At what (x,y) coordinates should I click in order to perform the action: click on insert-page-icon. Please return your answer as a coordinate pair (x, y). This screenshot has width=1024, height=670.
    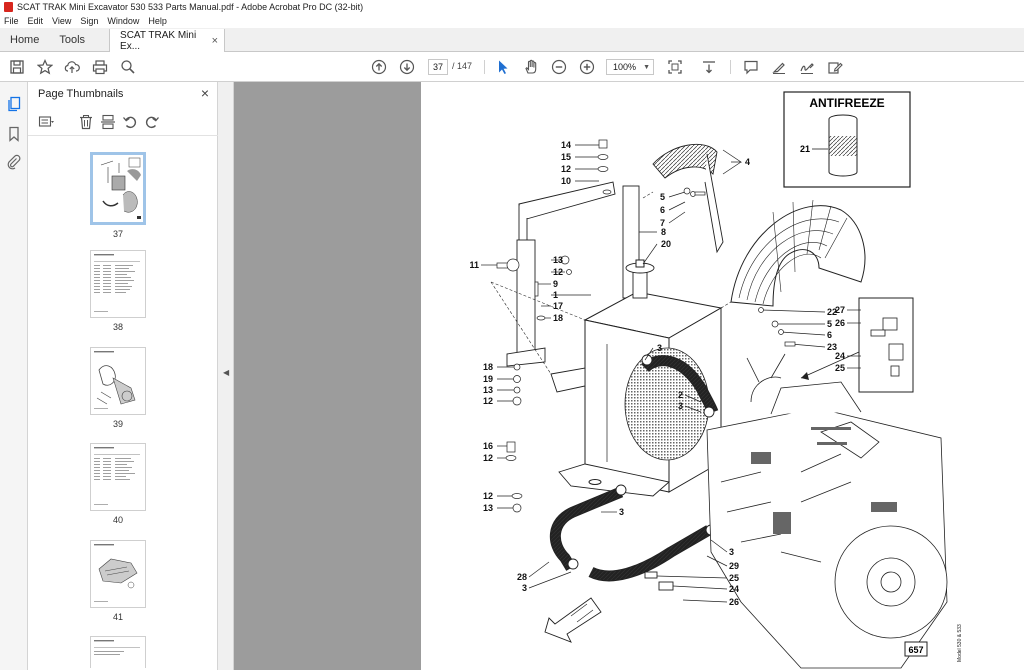
    Looking at the image, I should click on (108, 122).